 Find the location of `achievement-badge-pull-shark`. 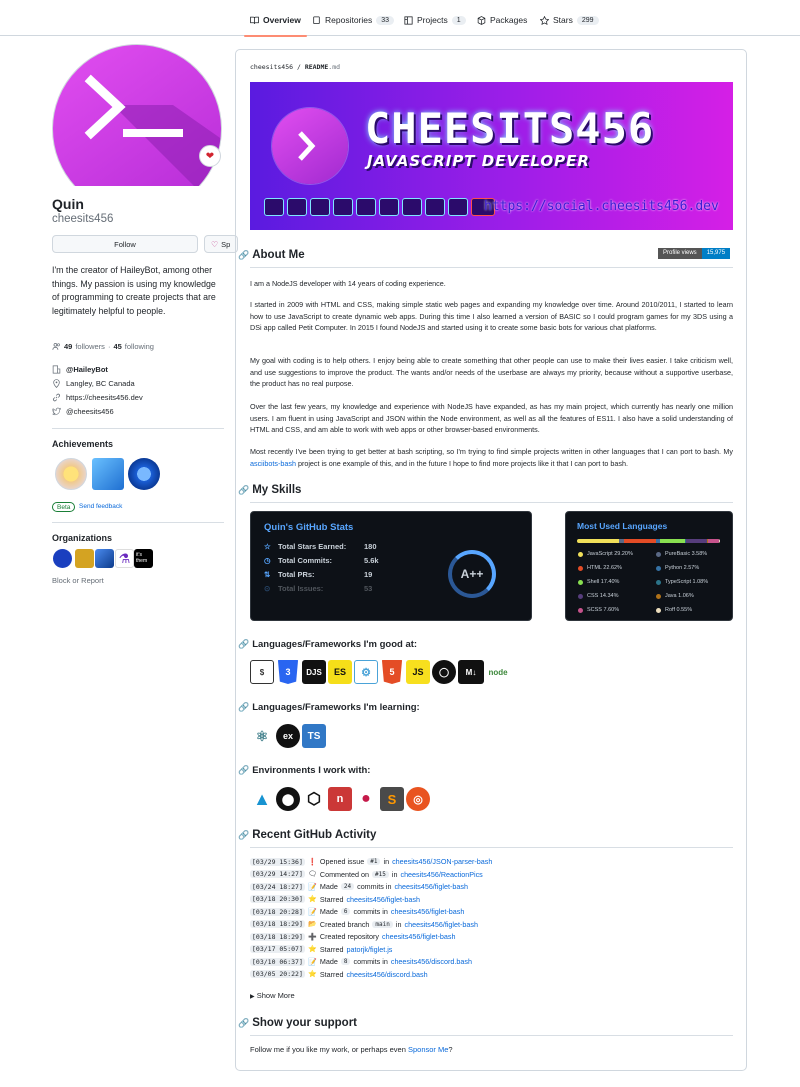

achievement-badge-pull-shark is located at coordinates (144, 474).